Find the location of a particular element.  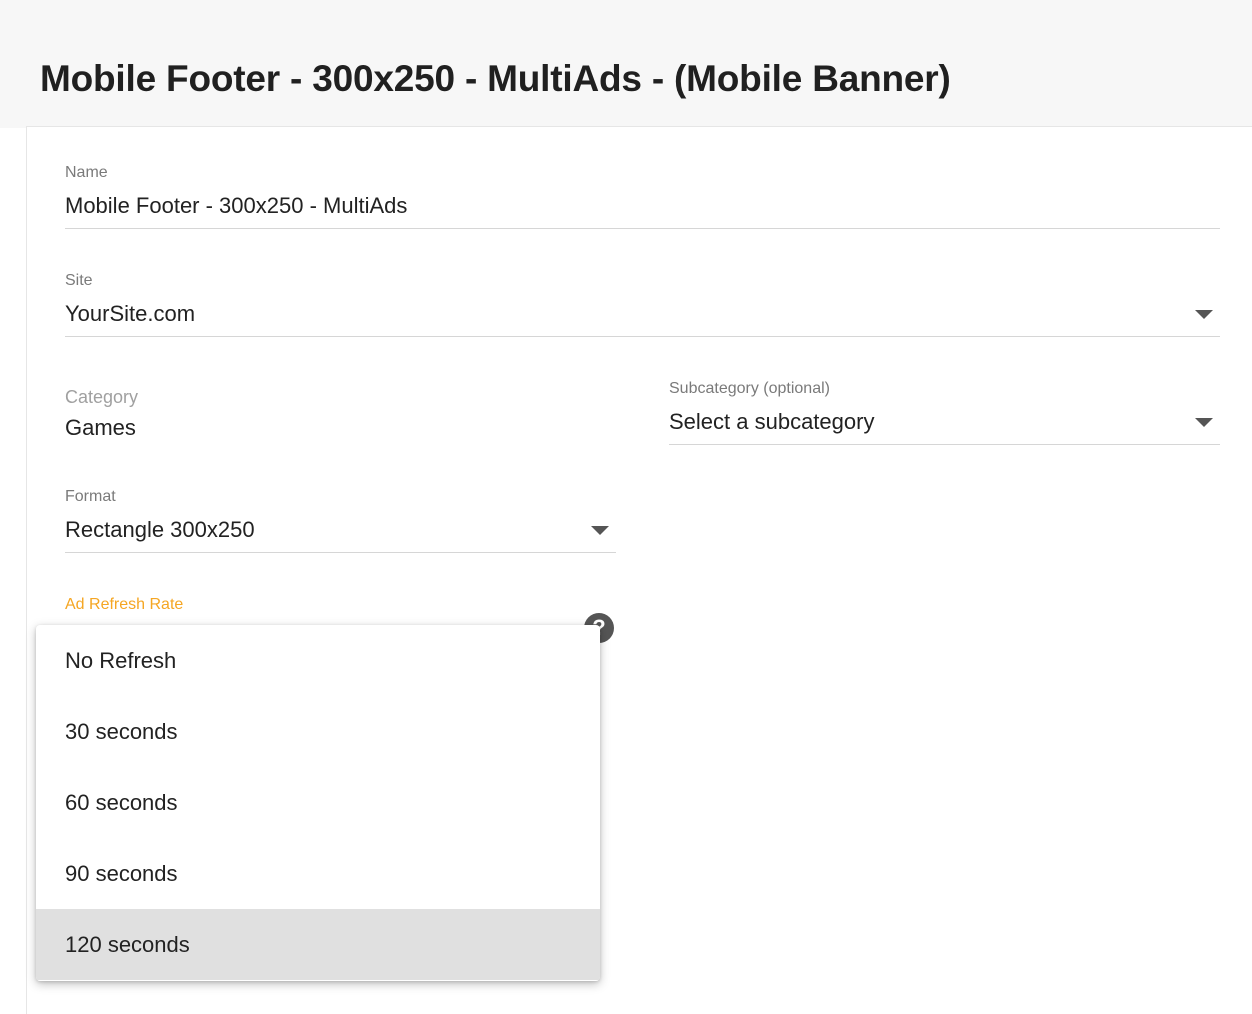

dropdown-option-no-refresh: No Refresh is located at coordinates (318, 660).